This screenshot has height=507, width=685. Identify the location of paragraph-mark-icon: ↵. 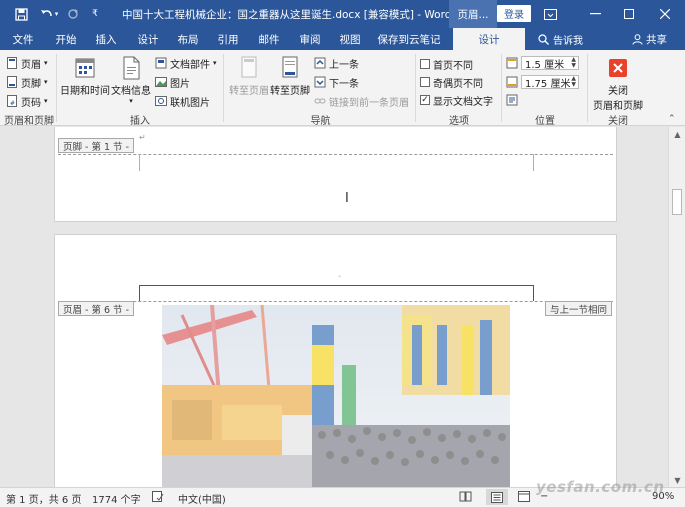
(142, 137).